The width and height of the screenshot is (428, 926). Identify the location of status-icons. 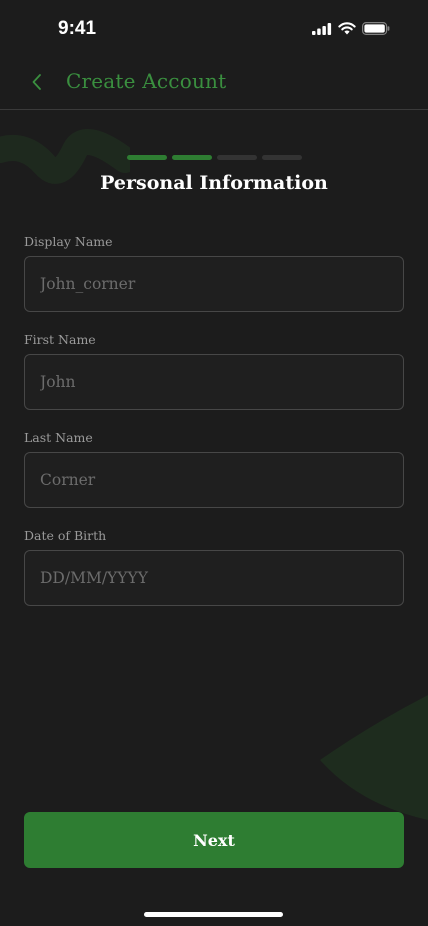
(351, 28).